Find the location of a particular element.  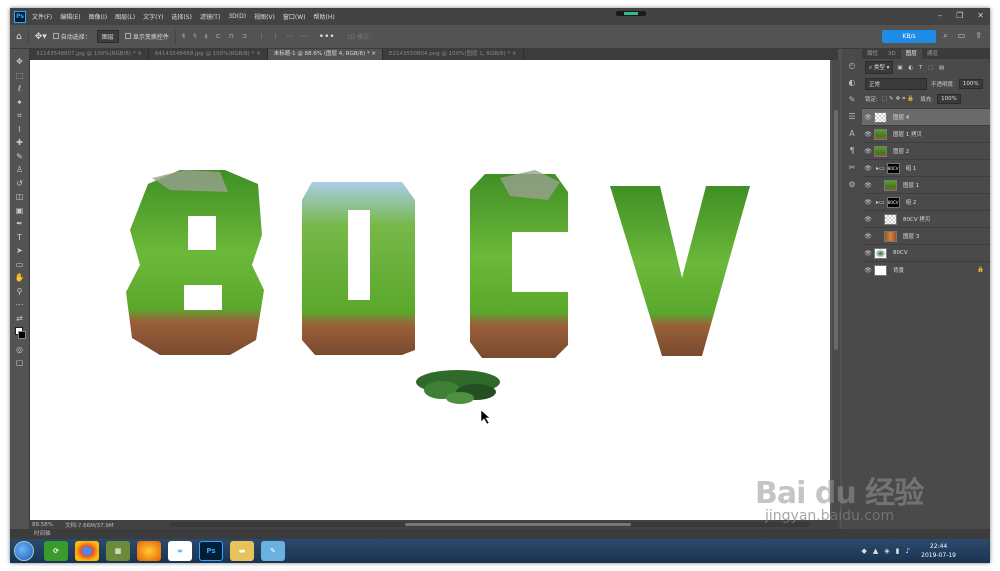

align-left-icon: ⊏ is located at coordinates (218, 37).